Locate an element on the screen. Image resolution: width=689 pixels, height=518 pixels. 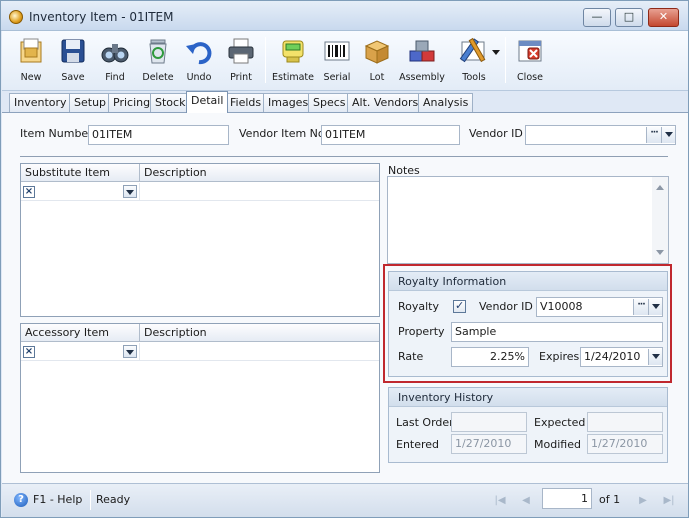
last-record-button: ▶| is located at coordinates (669, 501).